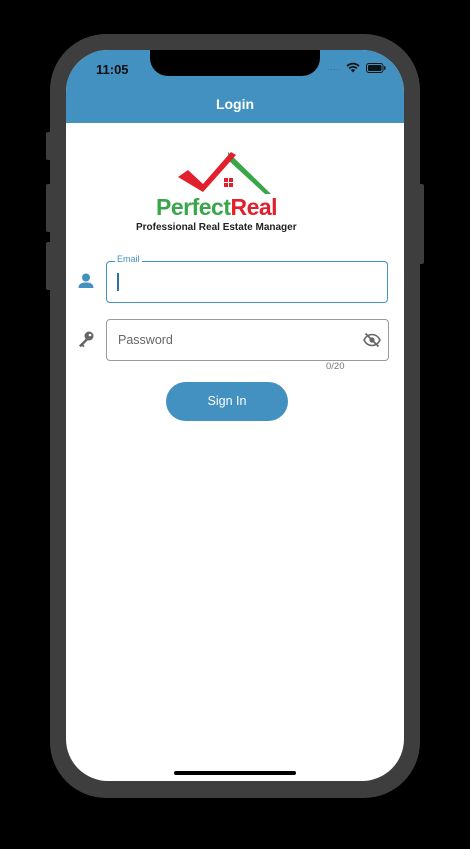 The height and width of the screenshot is (849, 470). What do you see at coordinates (247, 340) in the screenshot?
I see `password-field: Password` at bounding box center [247, 340].